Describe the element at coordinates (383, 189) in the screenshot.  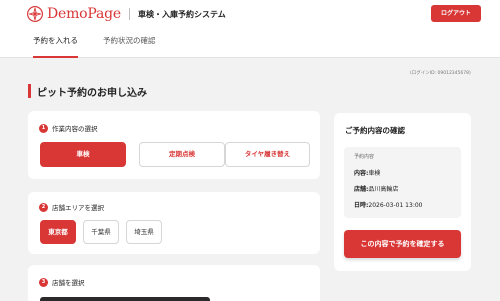
I see `summary-value: 品川高輪店` at that location.